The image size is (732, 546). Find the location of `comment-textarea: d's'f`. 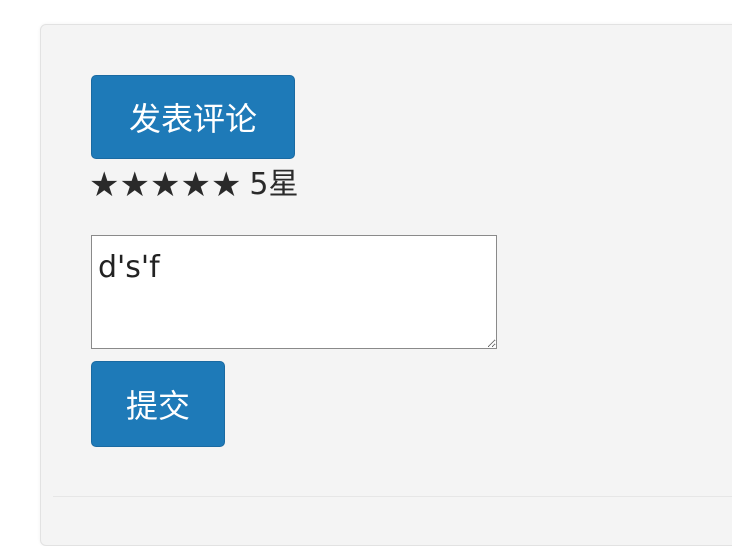

comment-textarea: d's'f is located at coordinates (294, 292).